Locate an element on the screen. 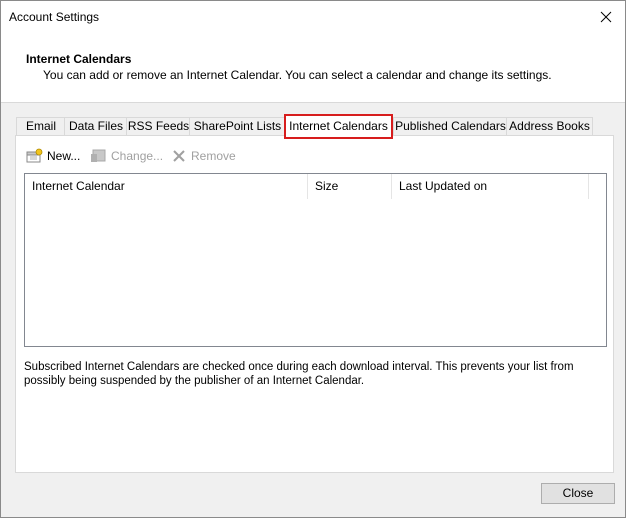  column-header-size: Size is located at coordinates (350, 186).